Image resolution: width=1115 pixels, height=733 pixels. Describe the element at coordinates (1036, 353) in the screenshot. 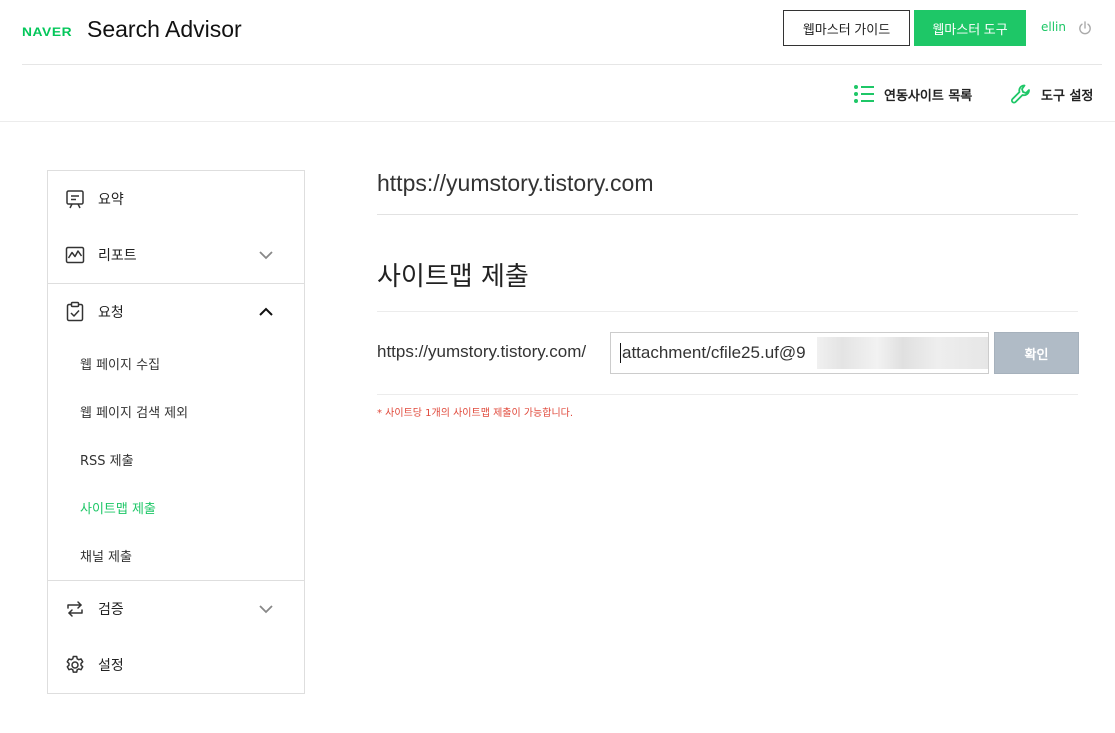

I see `confirm-button: 확인` at that location.